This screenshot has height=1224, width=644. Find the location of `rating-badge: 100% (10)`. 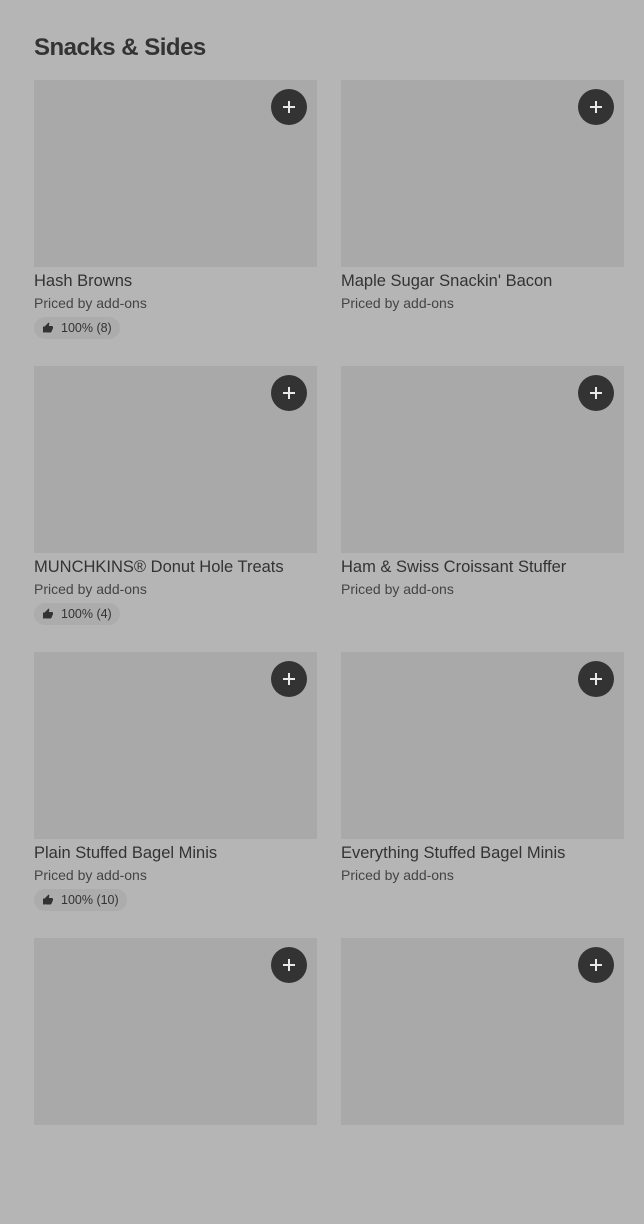

rating-badge: 100% (10) is located at coordinates (80, 900).